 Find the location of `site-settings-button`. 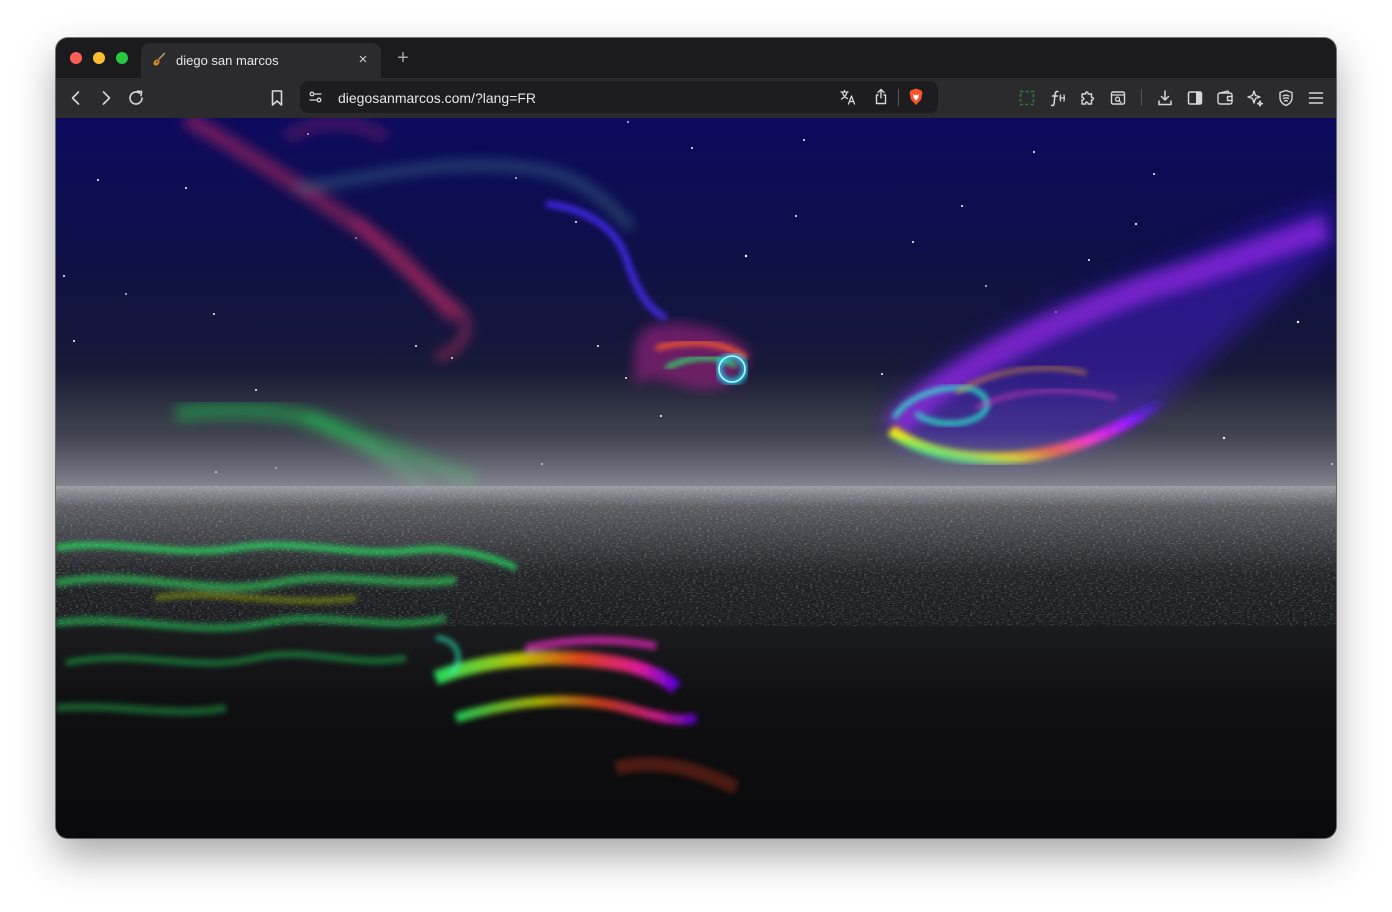

site-settings-button is located at coordinates (316, 97).